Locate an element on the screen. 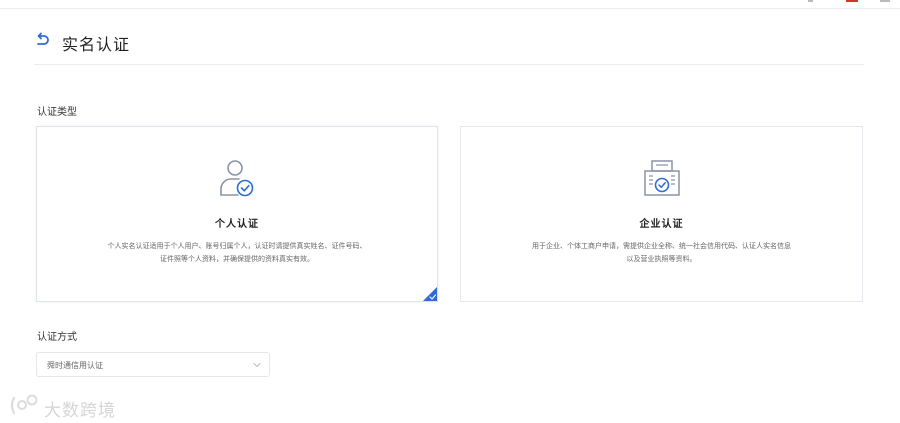  toolbar-icon-red is located at coordinates (852, 1).